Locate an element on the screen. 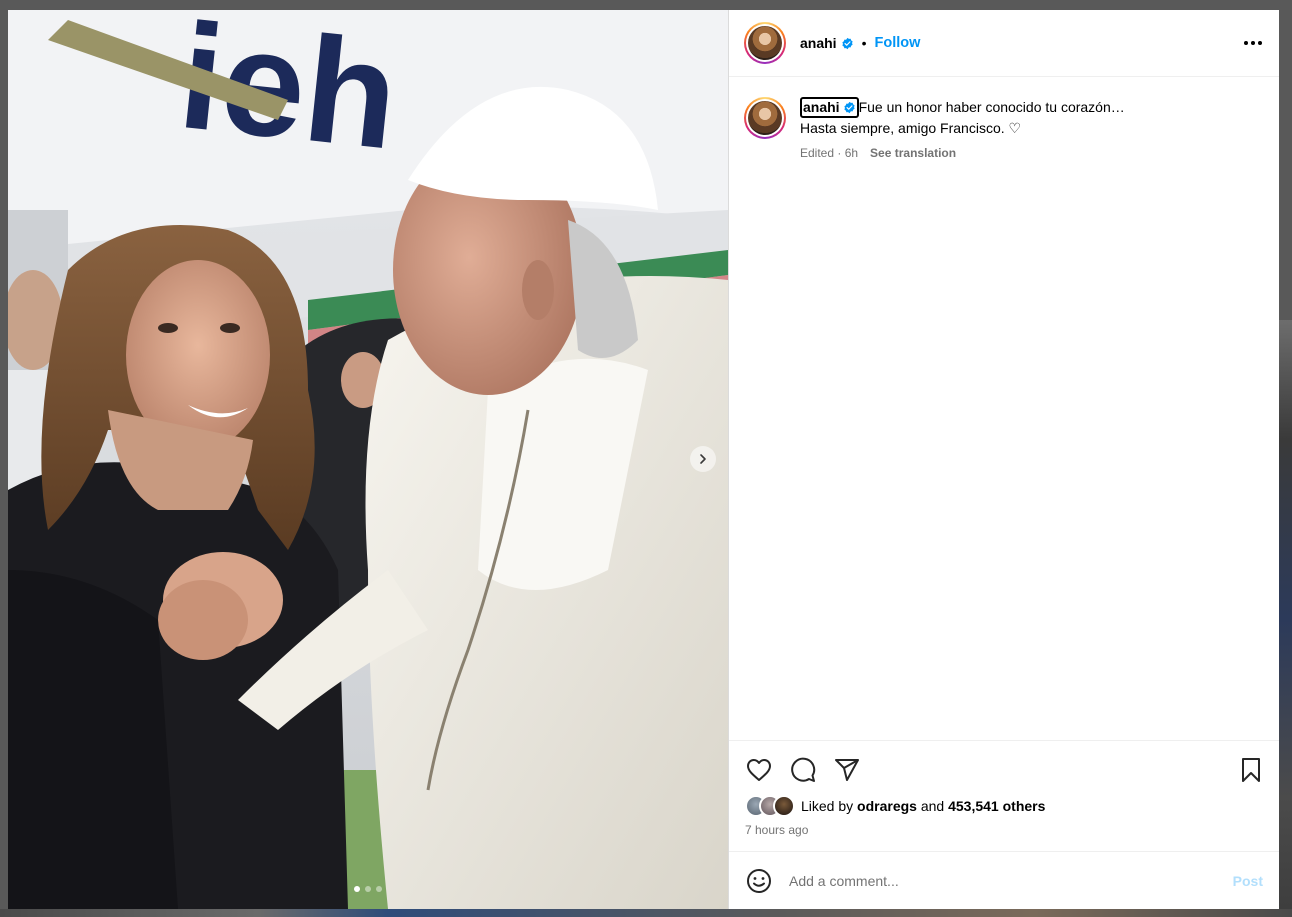  more-options-button is located at coordinates (1253, 43).